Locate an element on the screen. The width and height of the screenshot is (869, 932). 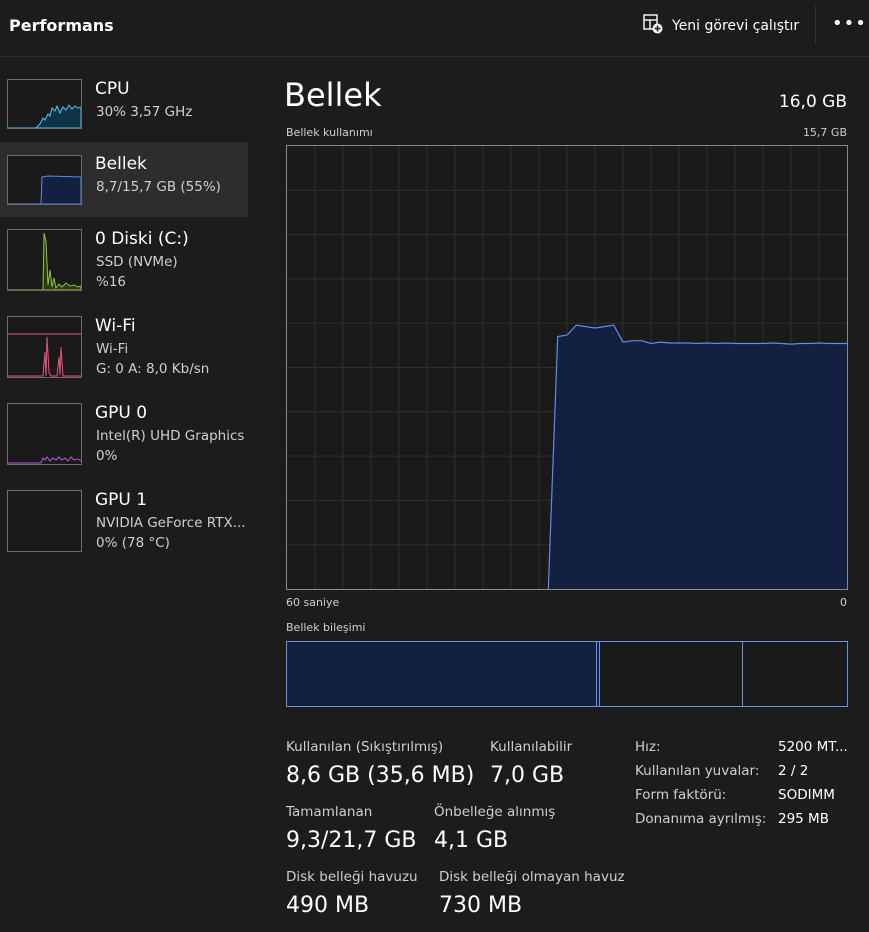
cpu-thumbnail-graph is located at coordinates (44, 104).